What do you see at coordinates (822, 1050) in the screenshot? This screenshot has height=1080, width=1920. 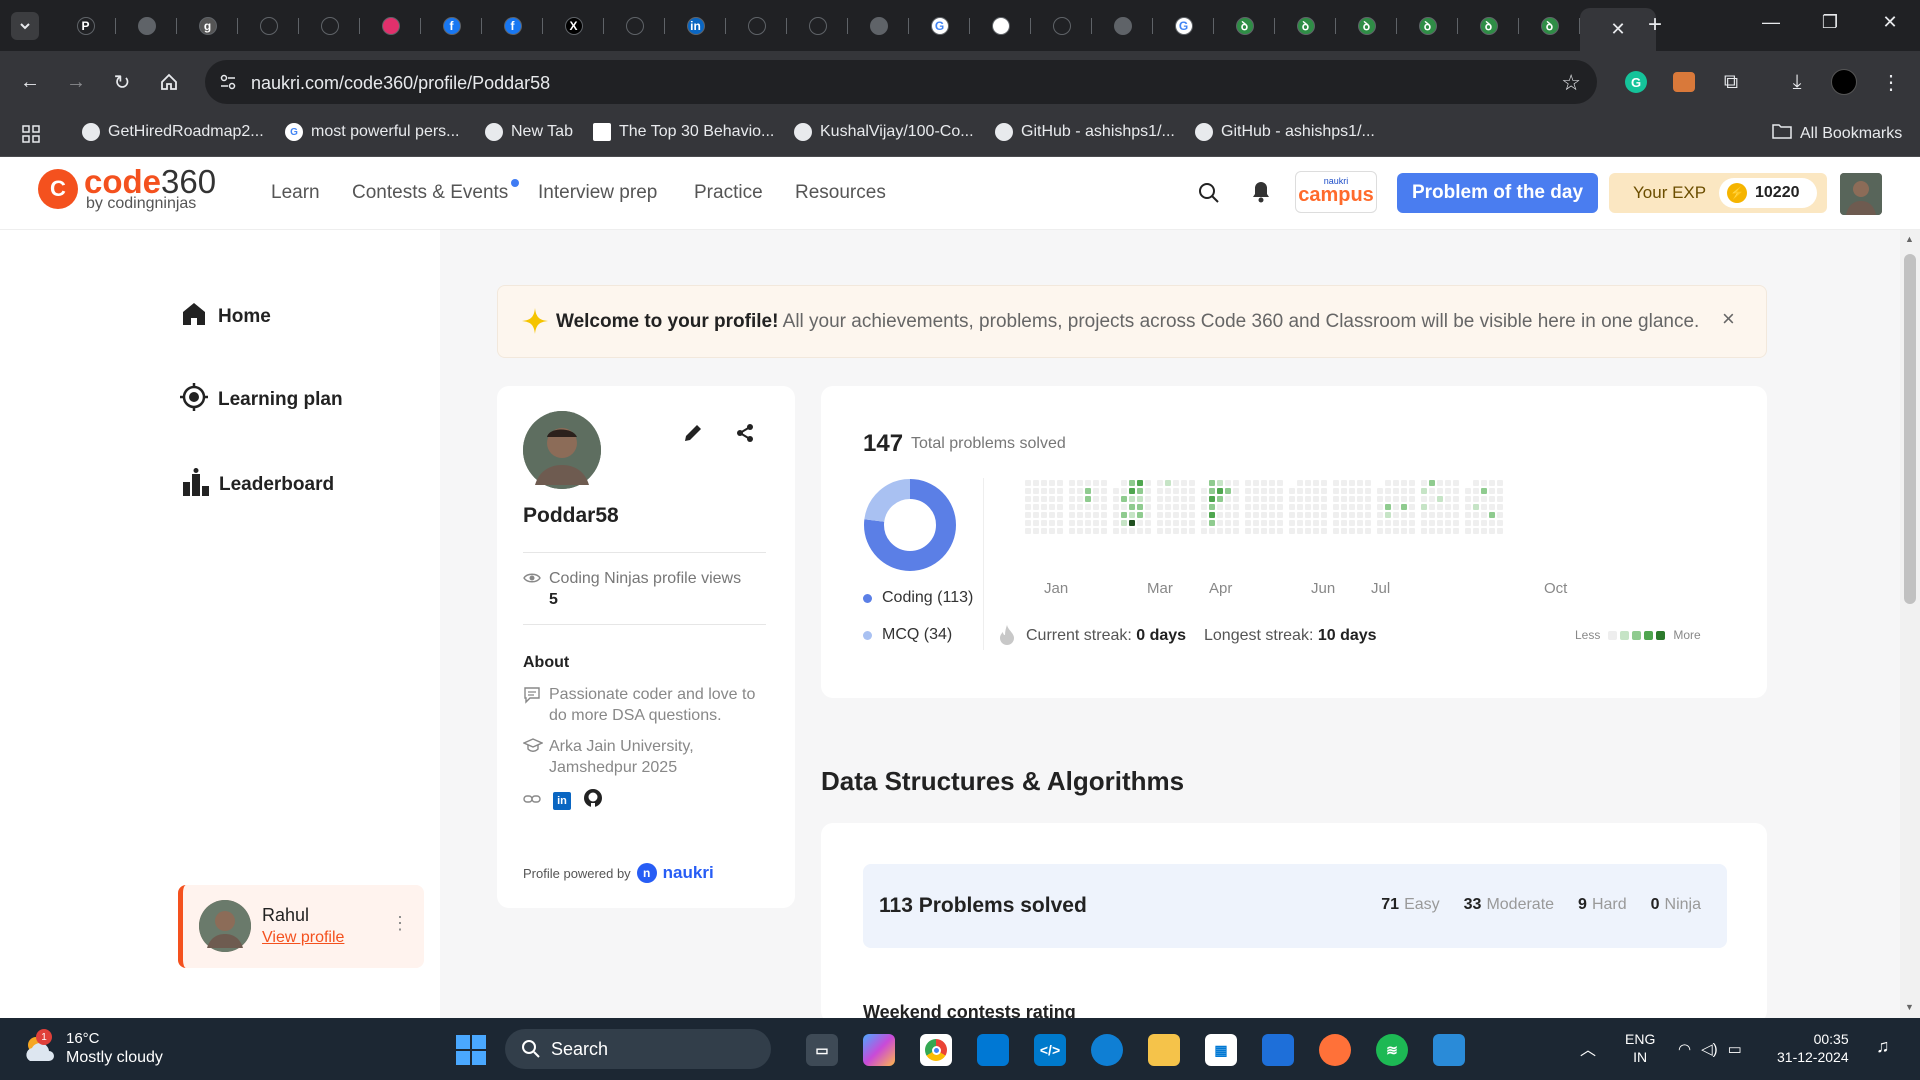 I see `task-view-icon: ▭` at bounding box center [822, 1050].